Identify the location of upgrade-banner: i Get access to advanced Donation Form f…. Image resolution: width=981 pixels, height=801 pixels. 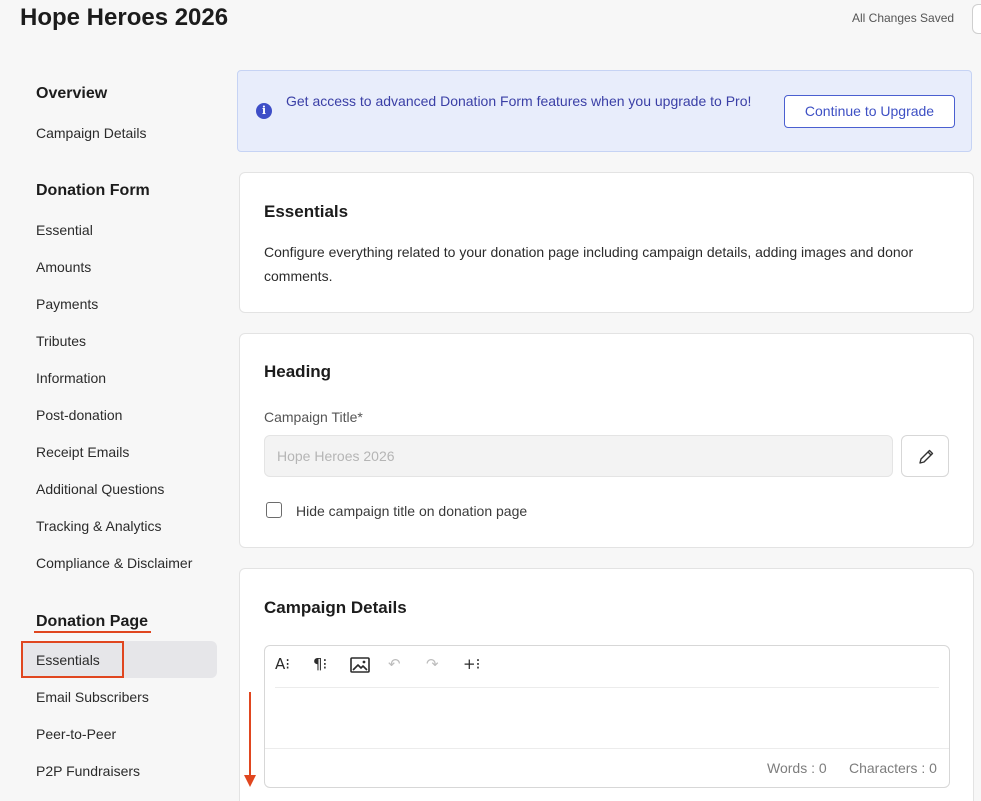
(604, 111).